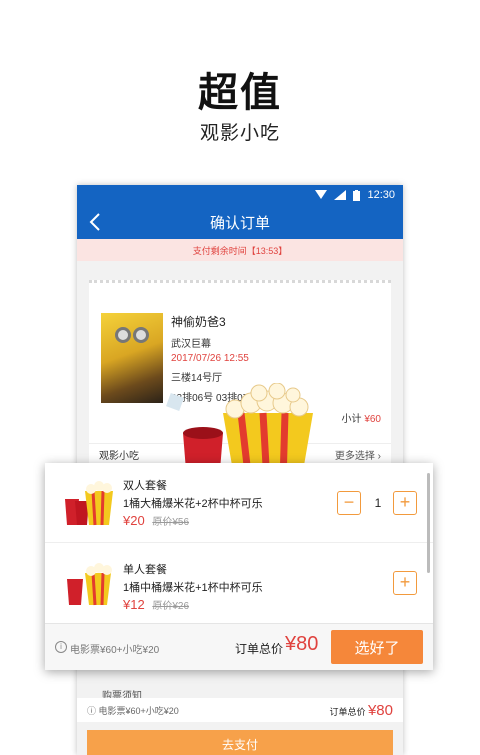 The width and height of the screenshot is (480, 755). What do you see at coordinates (61, 647) in the screenshot?
I see `info-icon: i` at bounding box center [61, 647].